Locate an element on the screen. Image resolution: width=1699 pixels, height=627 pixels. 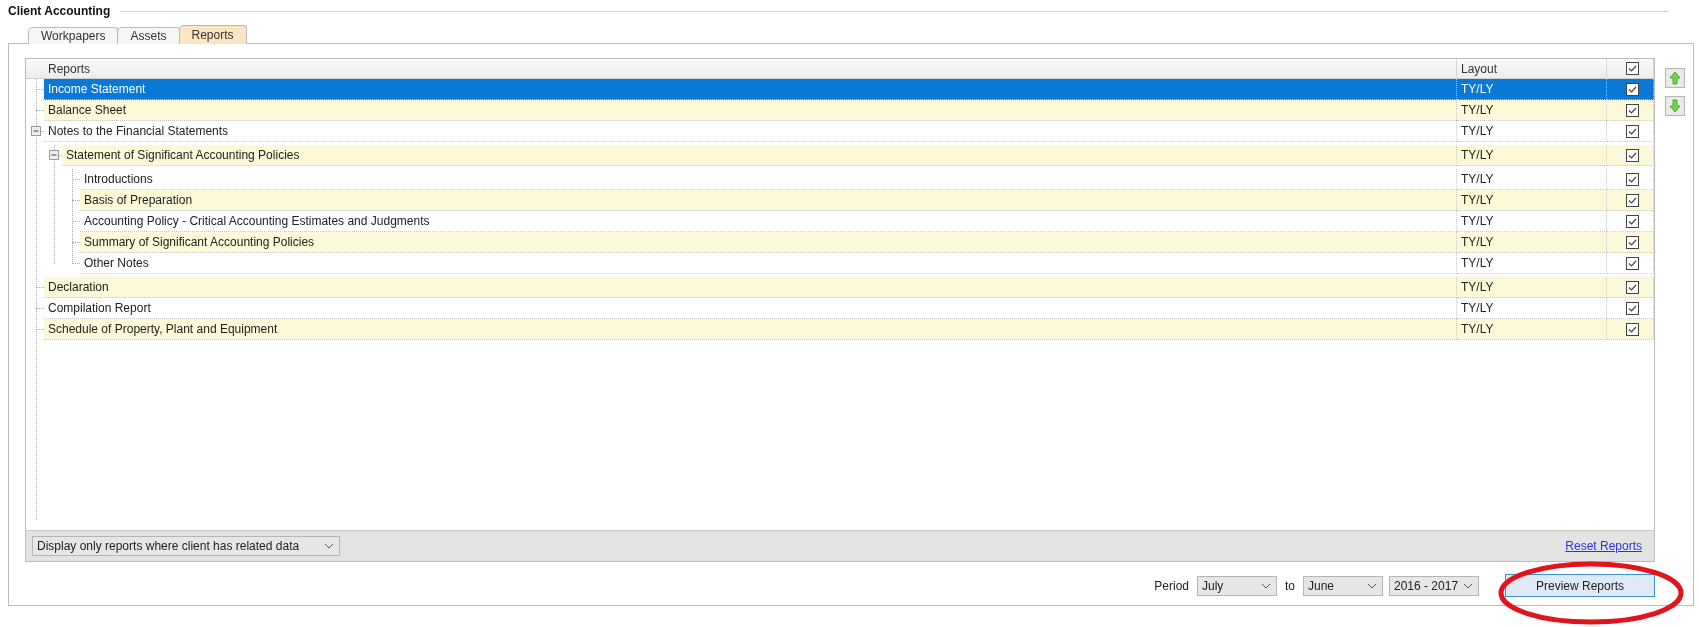
filter-dropdown: Display only reports where client has related data is located at coordinates (186, 546).